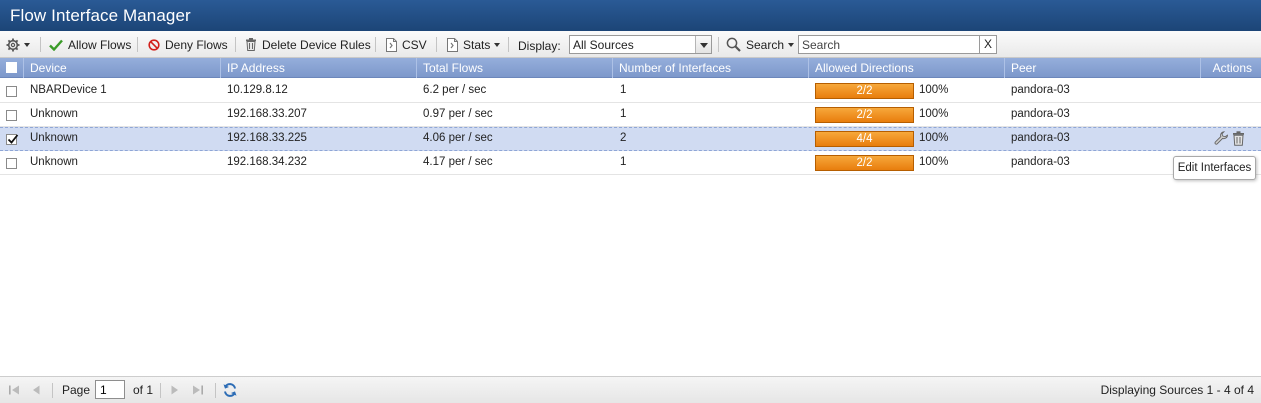 This screenshot has height=403, width=1261. I want to click on first-page-icon, so click(14, 389).